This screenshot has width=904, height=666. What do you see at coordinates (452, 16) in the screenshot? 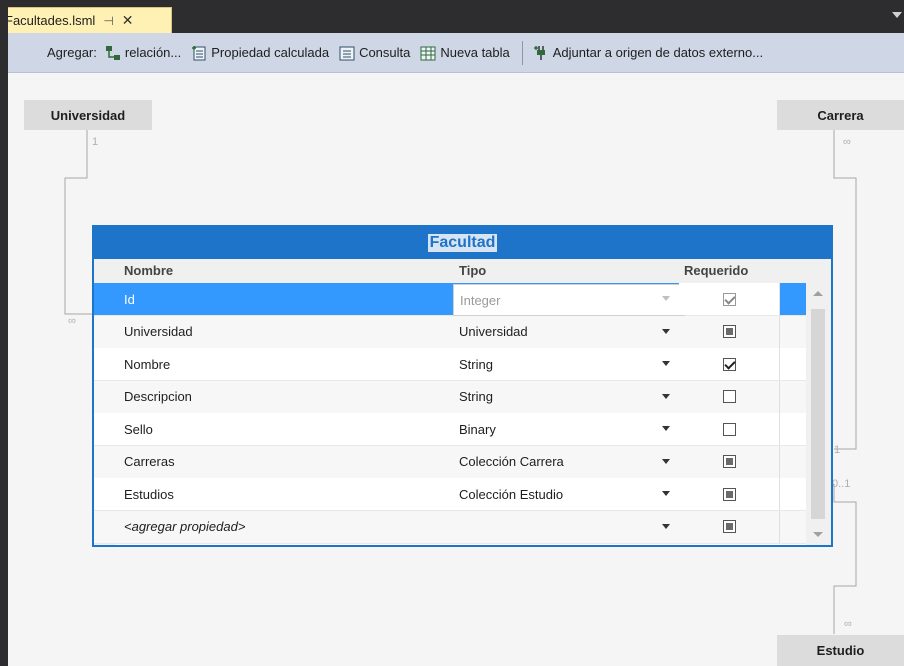
I see `document-tab-strip: Facultades.lsml ⊣ ✕` at bounding box center [452, 16].